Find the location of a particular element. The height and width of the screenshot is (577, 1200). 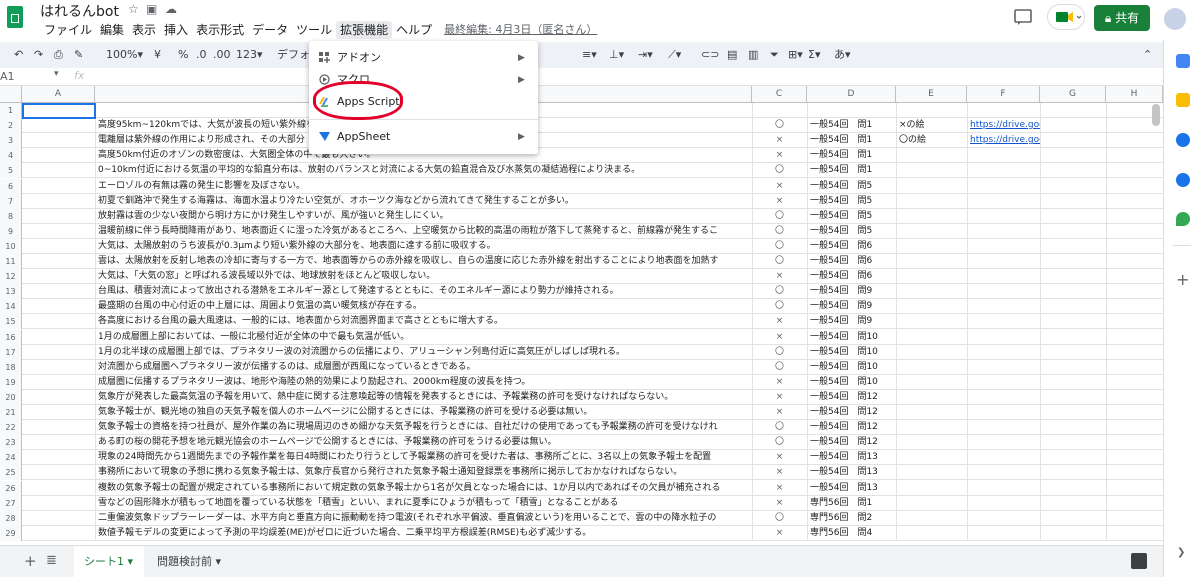

cell-source: 一般54回 問13 is located at coordinates (851, 472).